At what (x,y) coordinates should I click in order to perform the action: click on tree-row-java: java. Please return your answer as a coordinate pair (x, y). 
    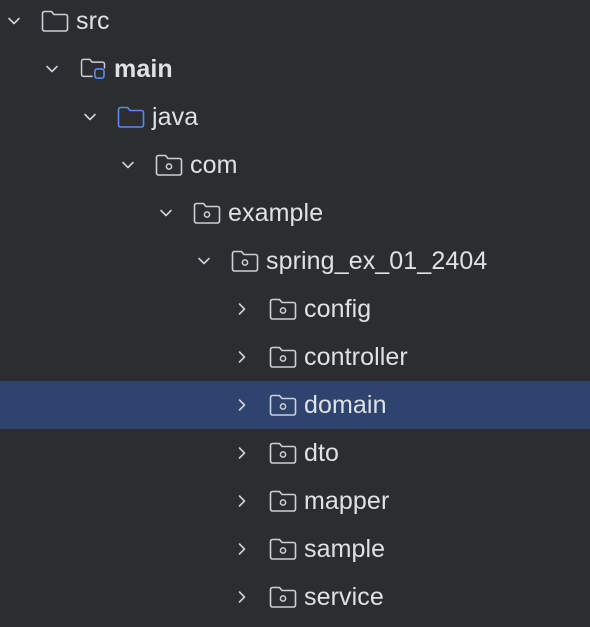
    Looking at the image, I should click on (295, 117).